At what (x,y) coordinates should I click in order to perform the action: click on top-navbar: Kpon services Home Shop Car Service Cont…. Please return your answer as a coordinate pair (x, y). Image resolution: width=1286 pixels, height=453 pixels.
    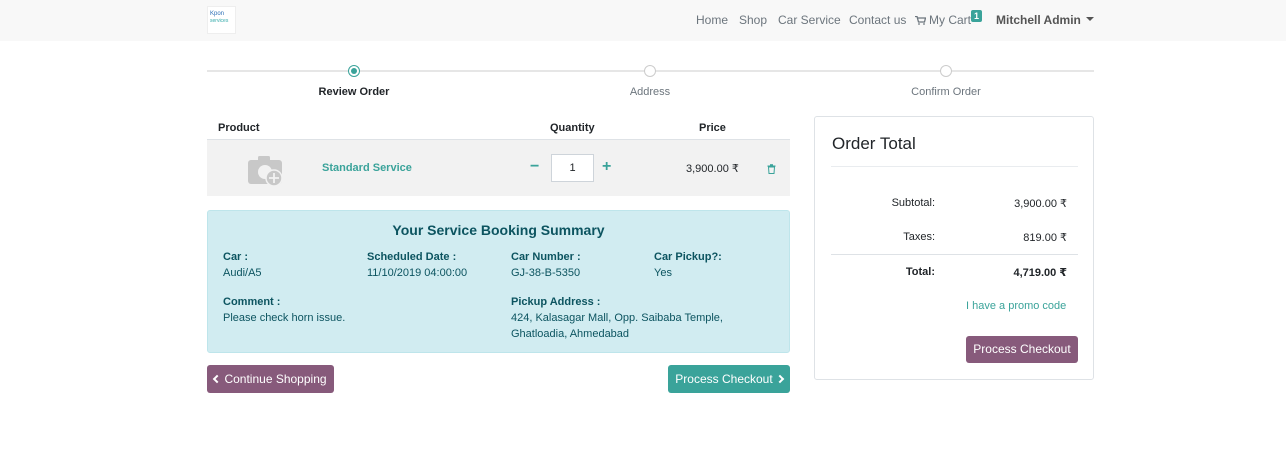
    Looking at the image, I should click on (643, 20).